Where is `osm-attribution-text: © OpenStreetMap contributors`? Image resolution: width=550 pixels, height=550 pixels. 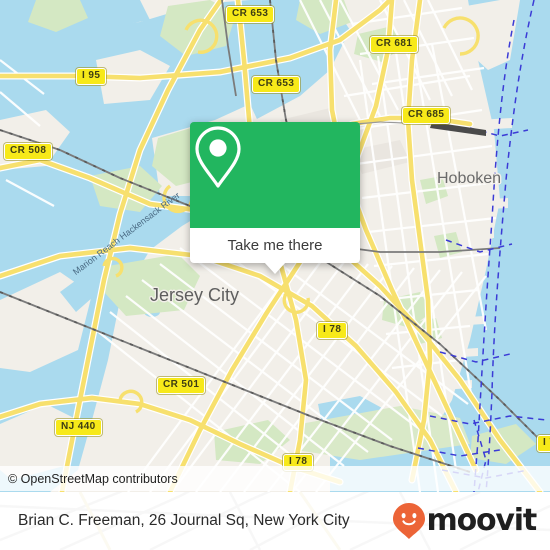 osm-attribution-text: © OpenStreetMap contributors is located at coordinates (93, 478).